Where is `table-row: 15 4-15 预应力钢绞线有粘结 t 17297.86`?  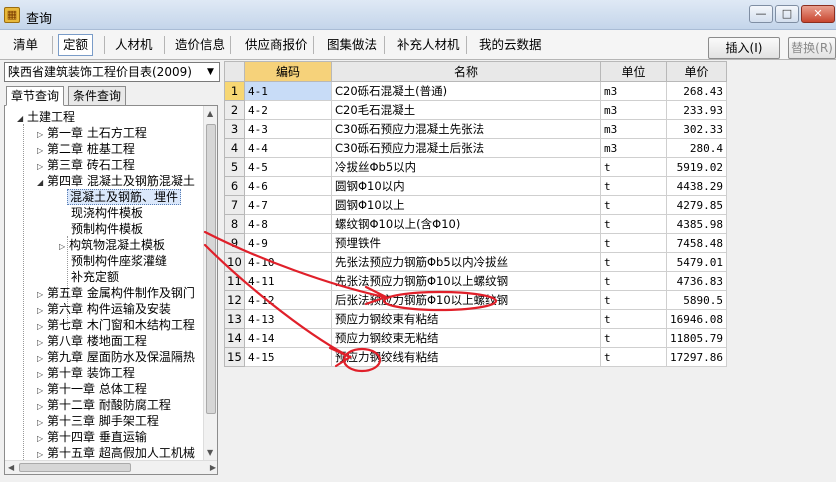
table-row: 15 4-15 预应力钢绞线有粘结 t 17297.86 is located at coordinates (475, 357).